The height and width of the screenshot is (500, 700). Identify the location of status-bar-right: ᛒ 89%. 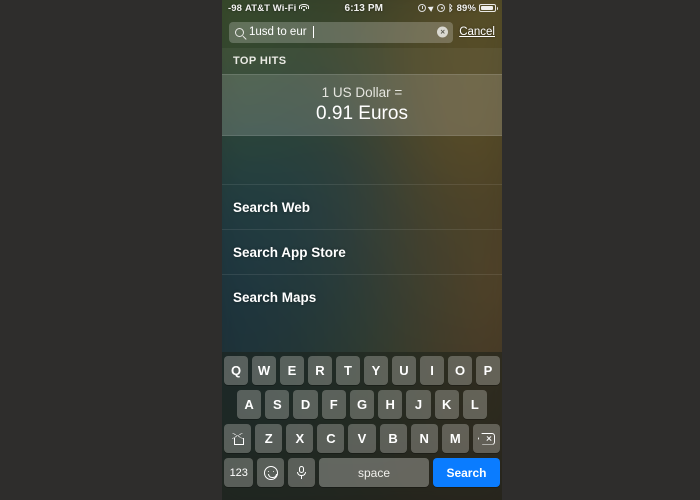
(458, 8).